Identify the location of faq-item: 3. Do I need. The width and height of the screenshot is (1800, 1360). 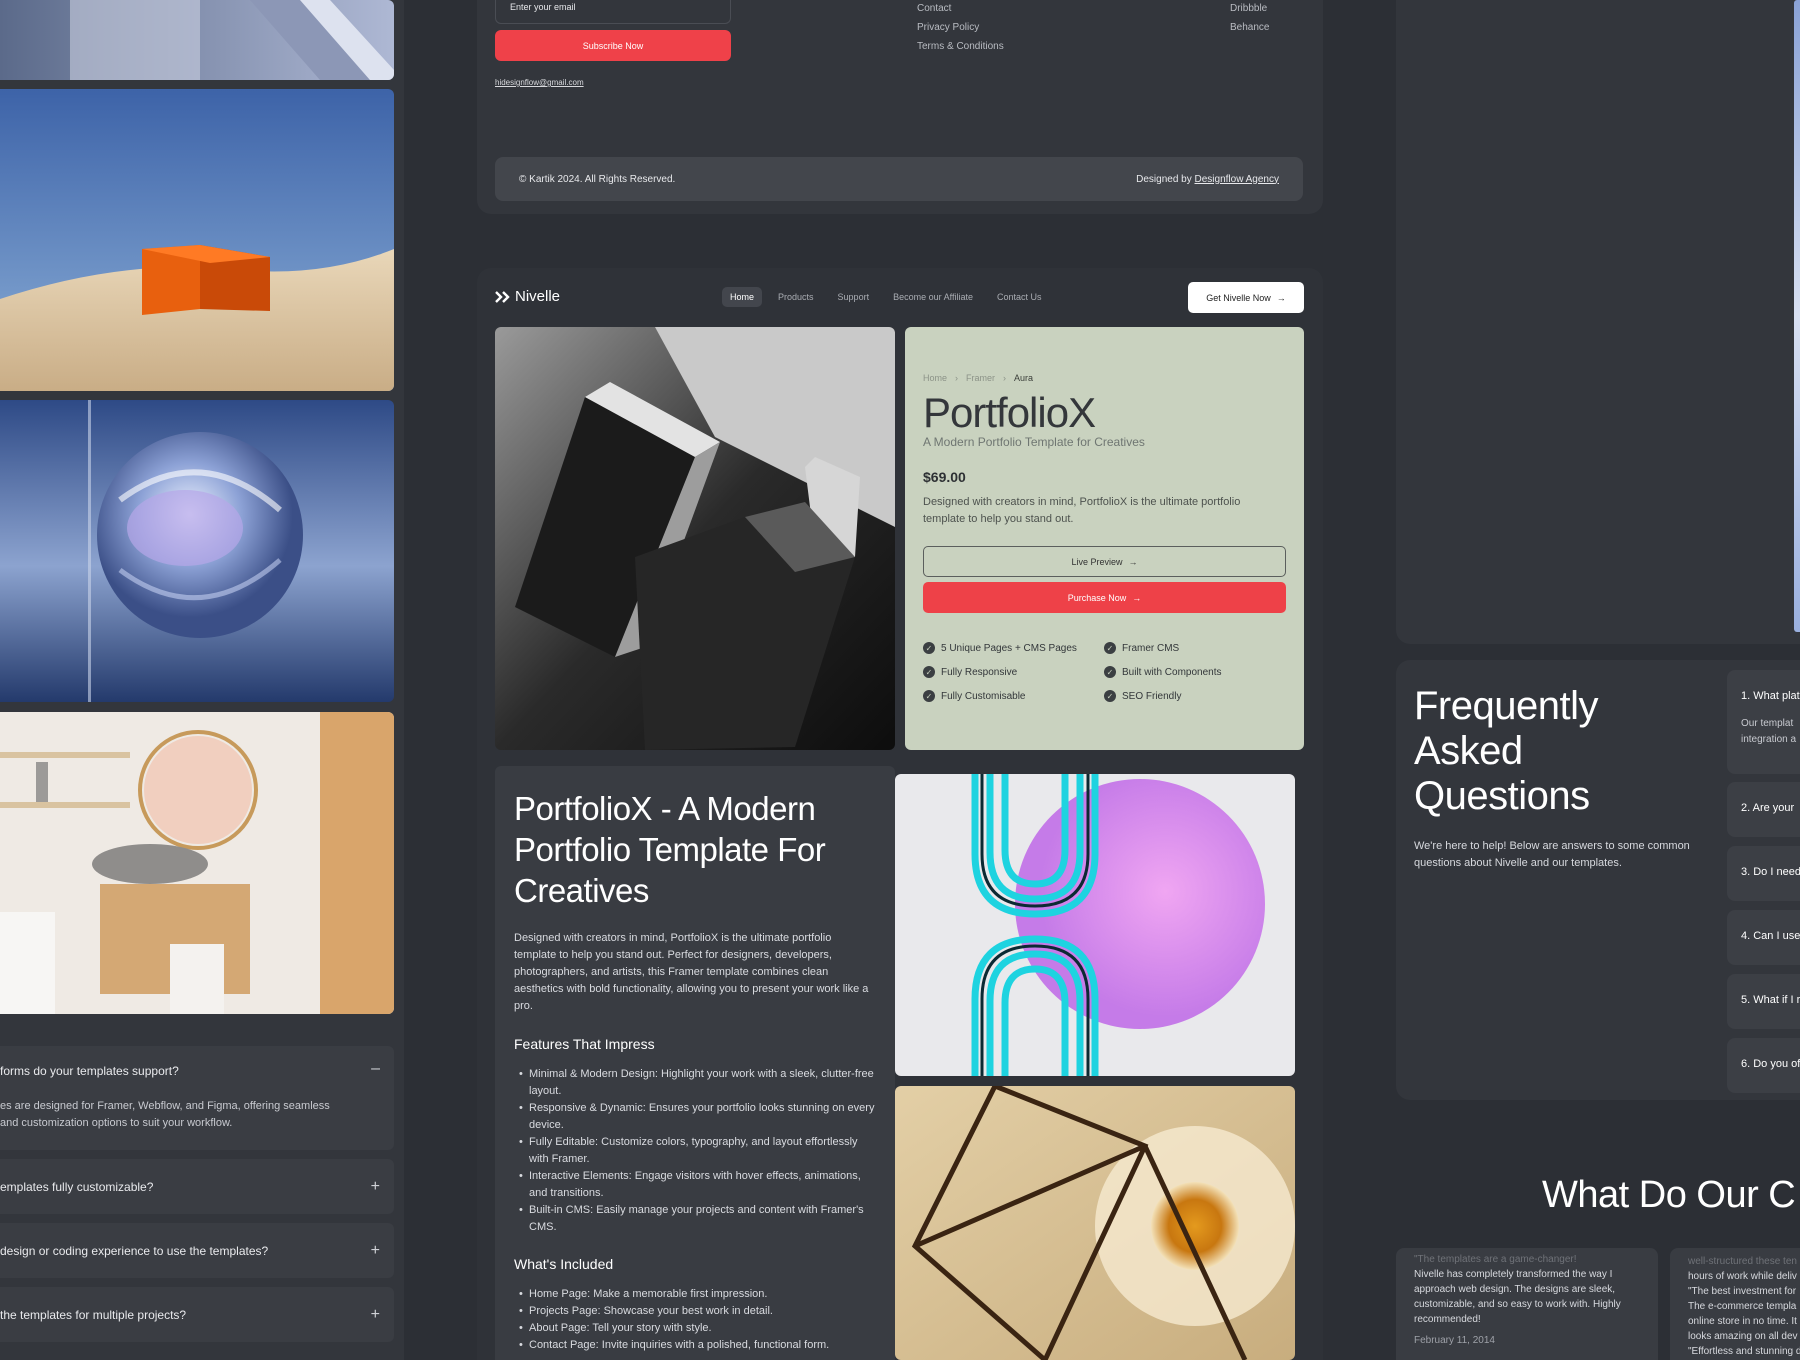
(1763, 873).